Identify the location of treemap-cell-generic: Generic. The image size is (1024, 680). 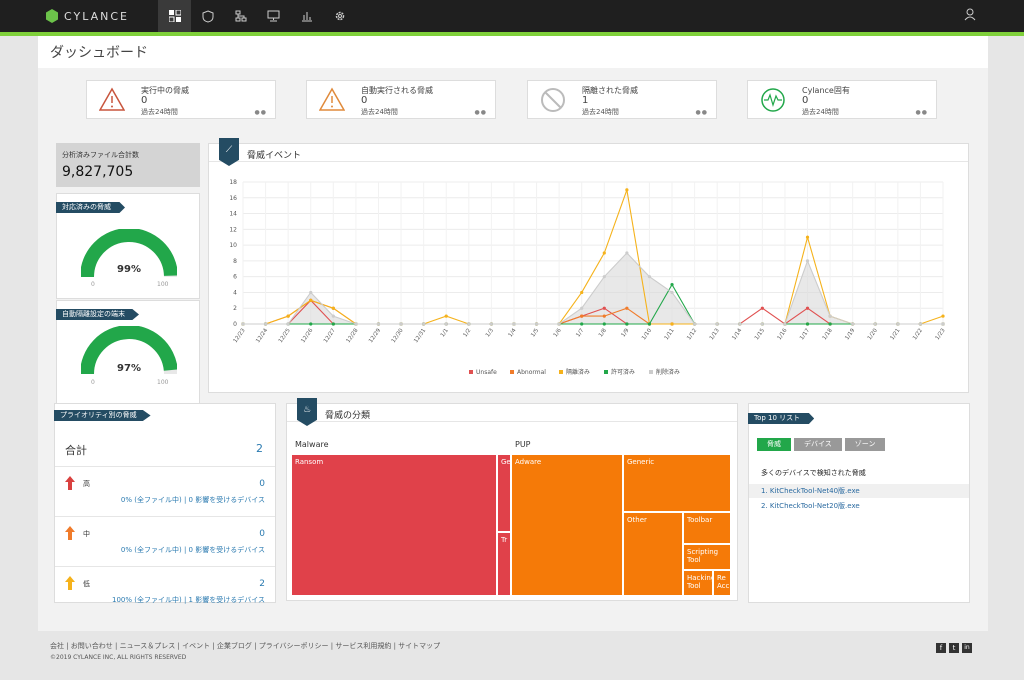
(677, 483).